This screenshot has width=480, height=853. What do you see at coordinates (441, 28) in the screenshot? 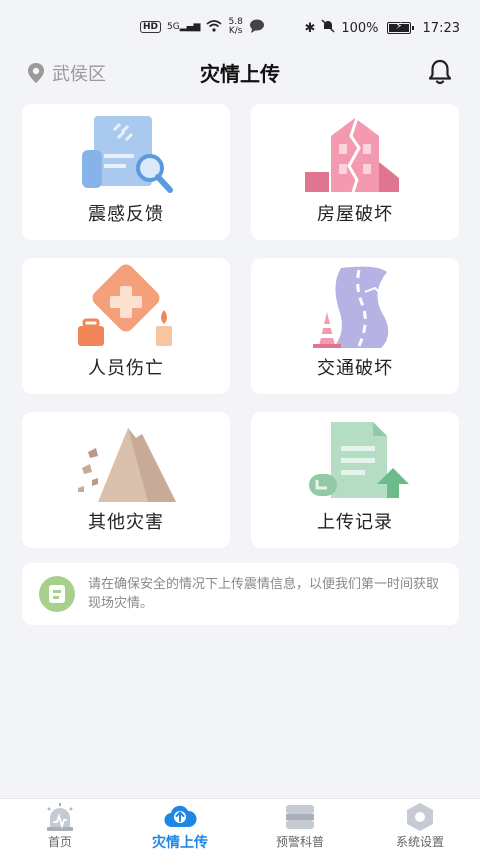
I see `clock: 17:23` at bounding box center [441, 28].